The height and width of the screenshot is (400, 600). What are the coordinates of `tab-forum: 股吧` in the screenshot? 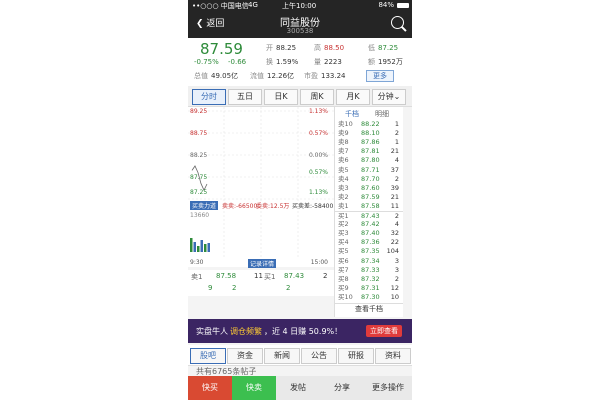 It's located at (208, 356).